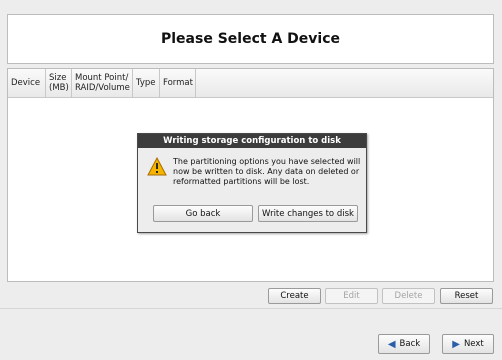 The width and height of the screenshot is (502, 360). What do you see at coordinates (203, 213) in the screenshot?
I see `go-back-button: Go back` at bounding box center [203, 213].